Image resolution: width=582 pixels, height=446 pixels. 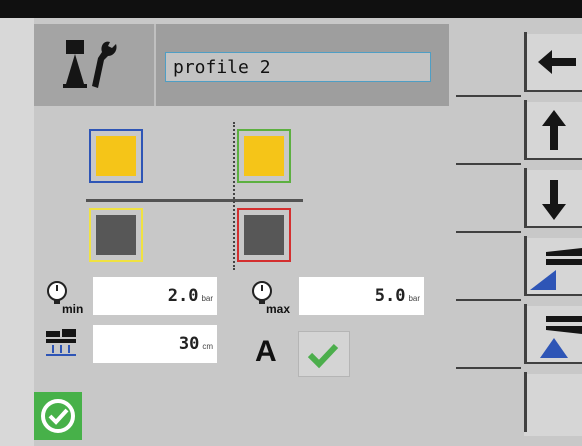 I want to click on top-bezel, so click(x=291, y=9).